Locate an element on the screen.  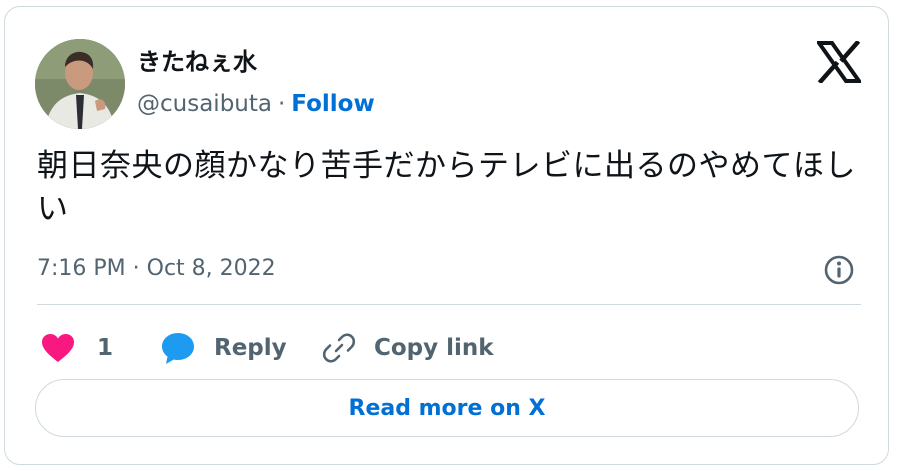
x-logo-icon is located at coordinates (839, 62).